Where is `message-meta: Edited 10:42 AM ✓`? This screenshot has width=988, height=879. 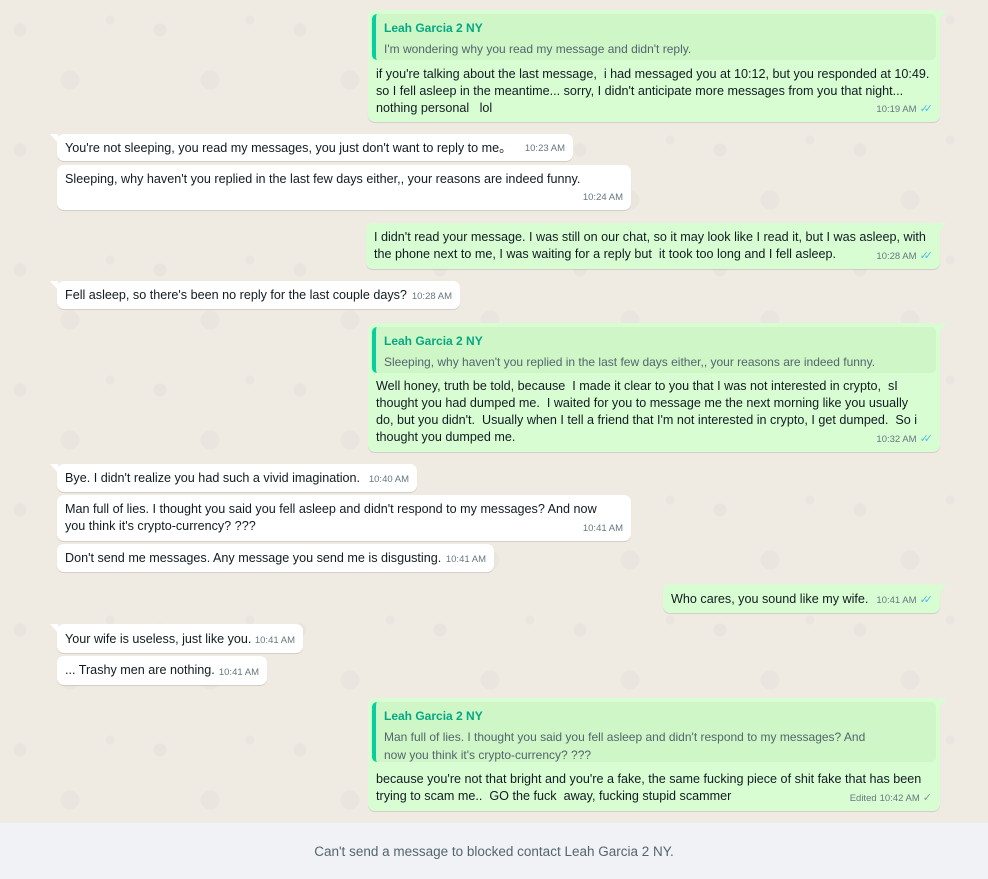
message-meta: Edited 10:42 AM ✓ is located at coordinates (891, 798).